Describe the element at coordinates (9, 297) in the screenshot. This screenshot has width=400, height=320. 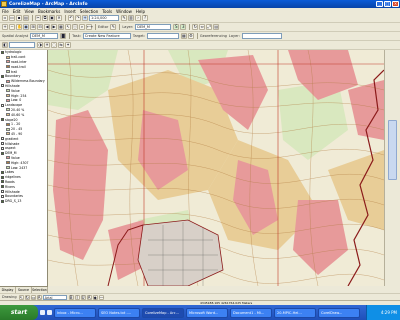
I see `drawing-menu: Drawing` at that location.